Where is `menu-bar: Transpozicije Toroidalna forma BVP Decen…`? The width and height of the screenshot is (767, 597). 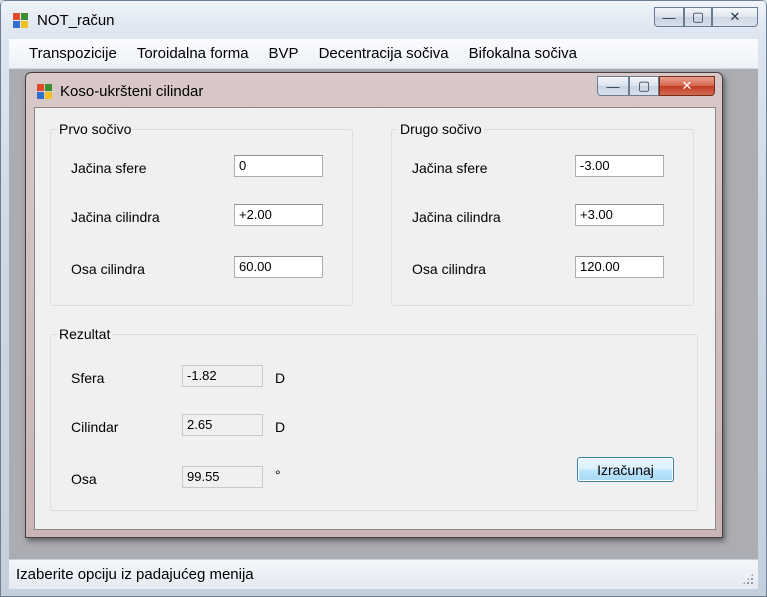 menu-bar: Transpozicije Toroidalna forma BVP Decen… is located at coordinates (383, 54).